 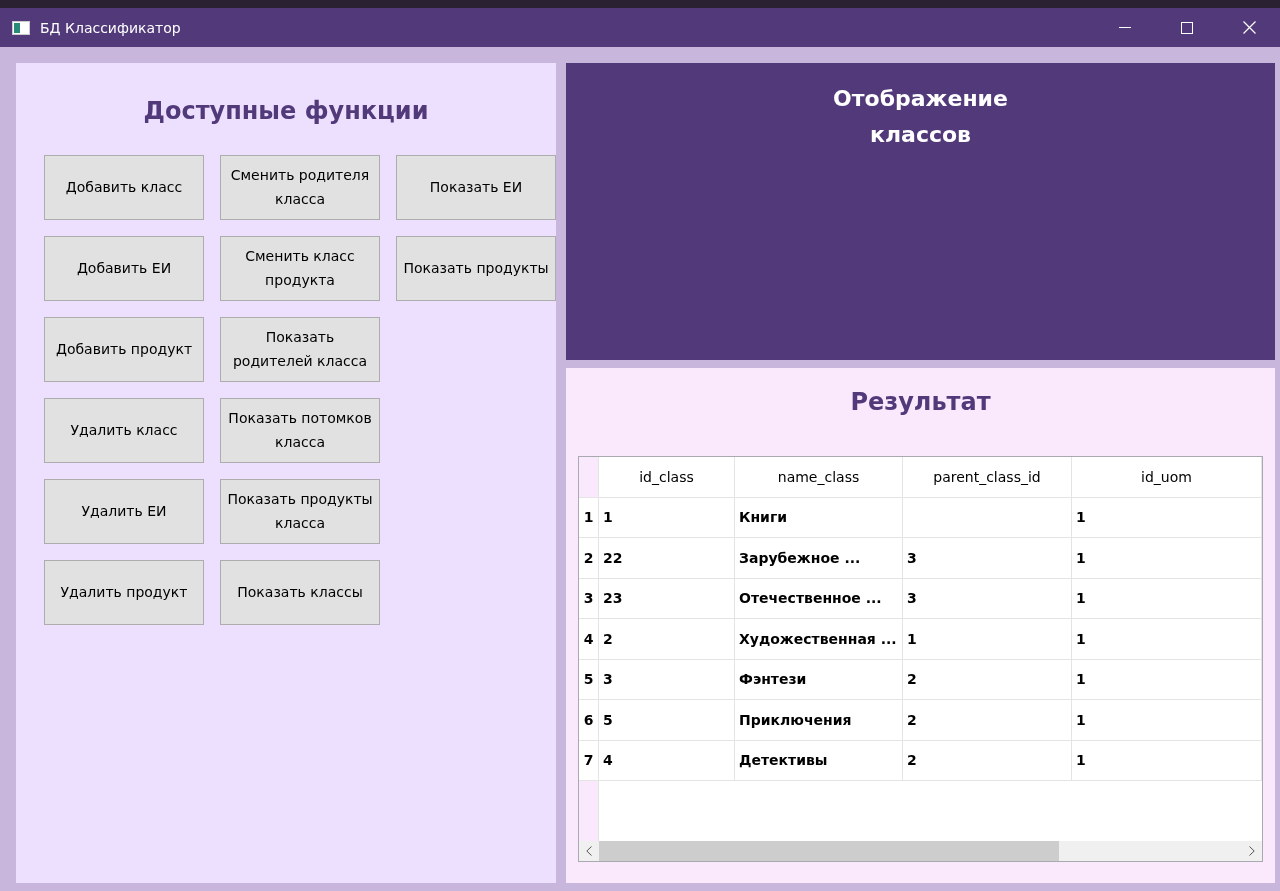 What do you see at coordinates (124, 268) in the screenshot?
I see `function-button: Добавить ЕИ` at bounding box center [124, 268].